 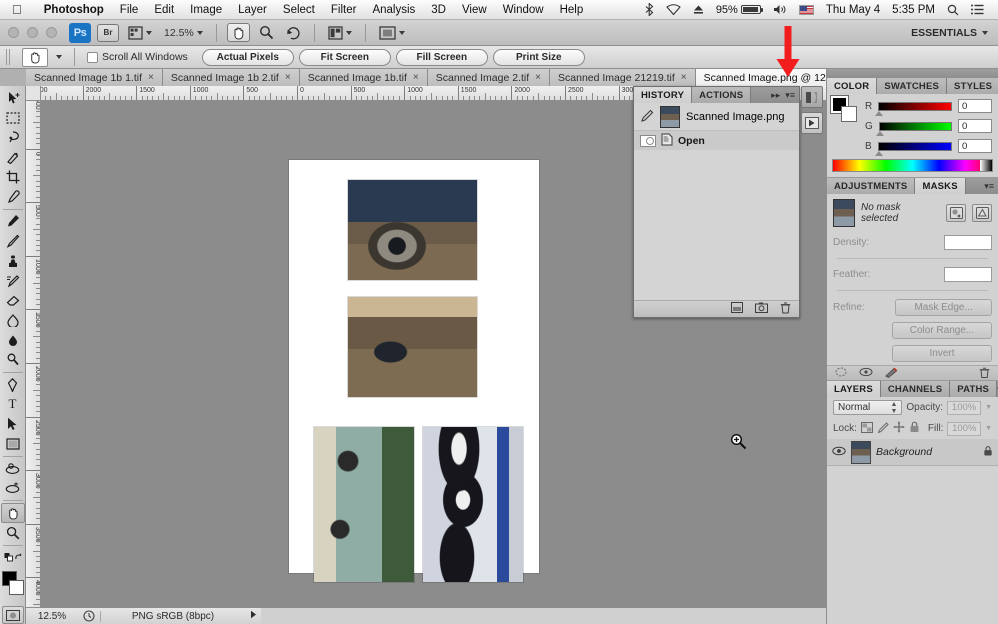 I want to click on zoom-tool, so click(x=13, y=533).